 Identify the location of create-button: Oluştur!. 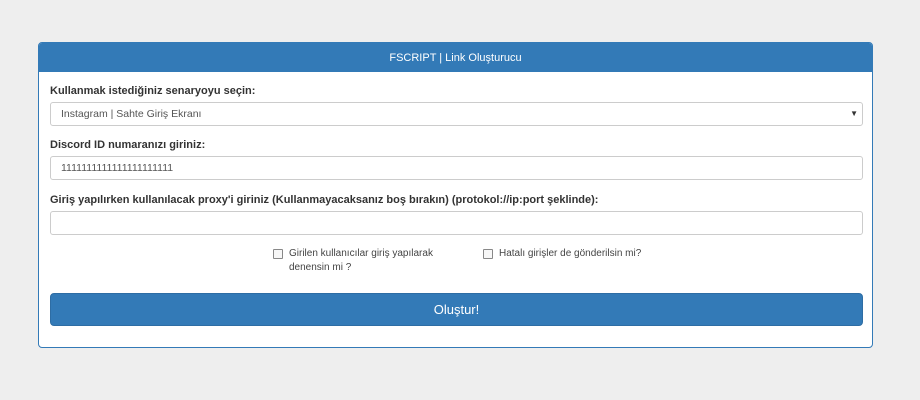
(456, 309).